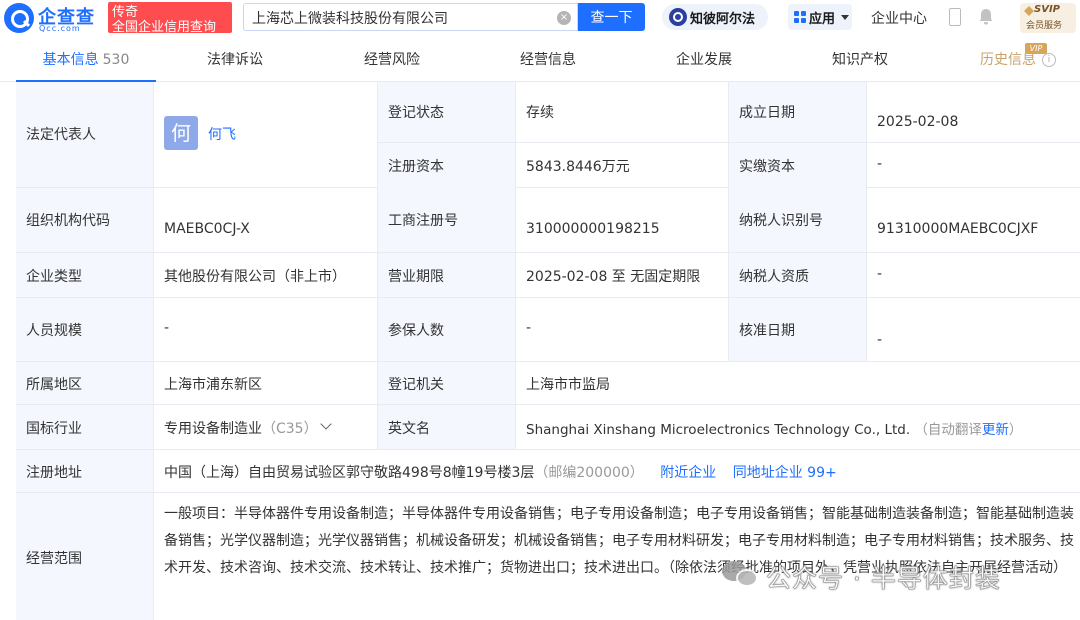  I want to click on zhibi-logo-icon, so click(678, 17).